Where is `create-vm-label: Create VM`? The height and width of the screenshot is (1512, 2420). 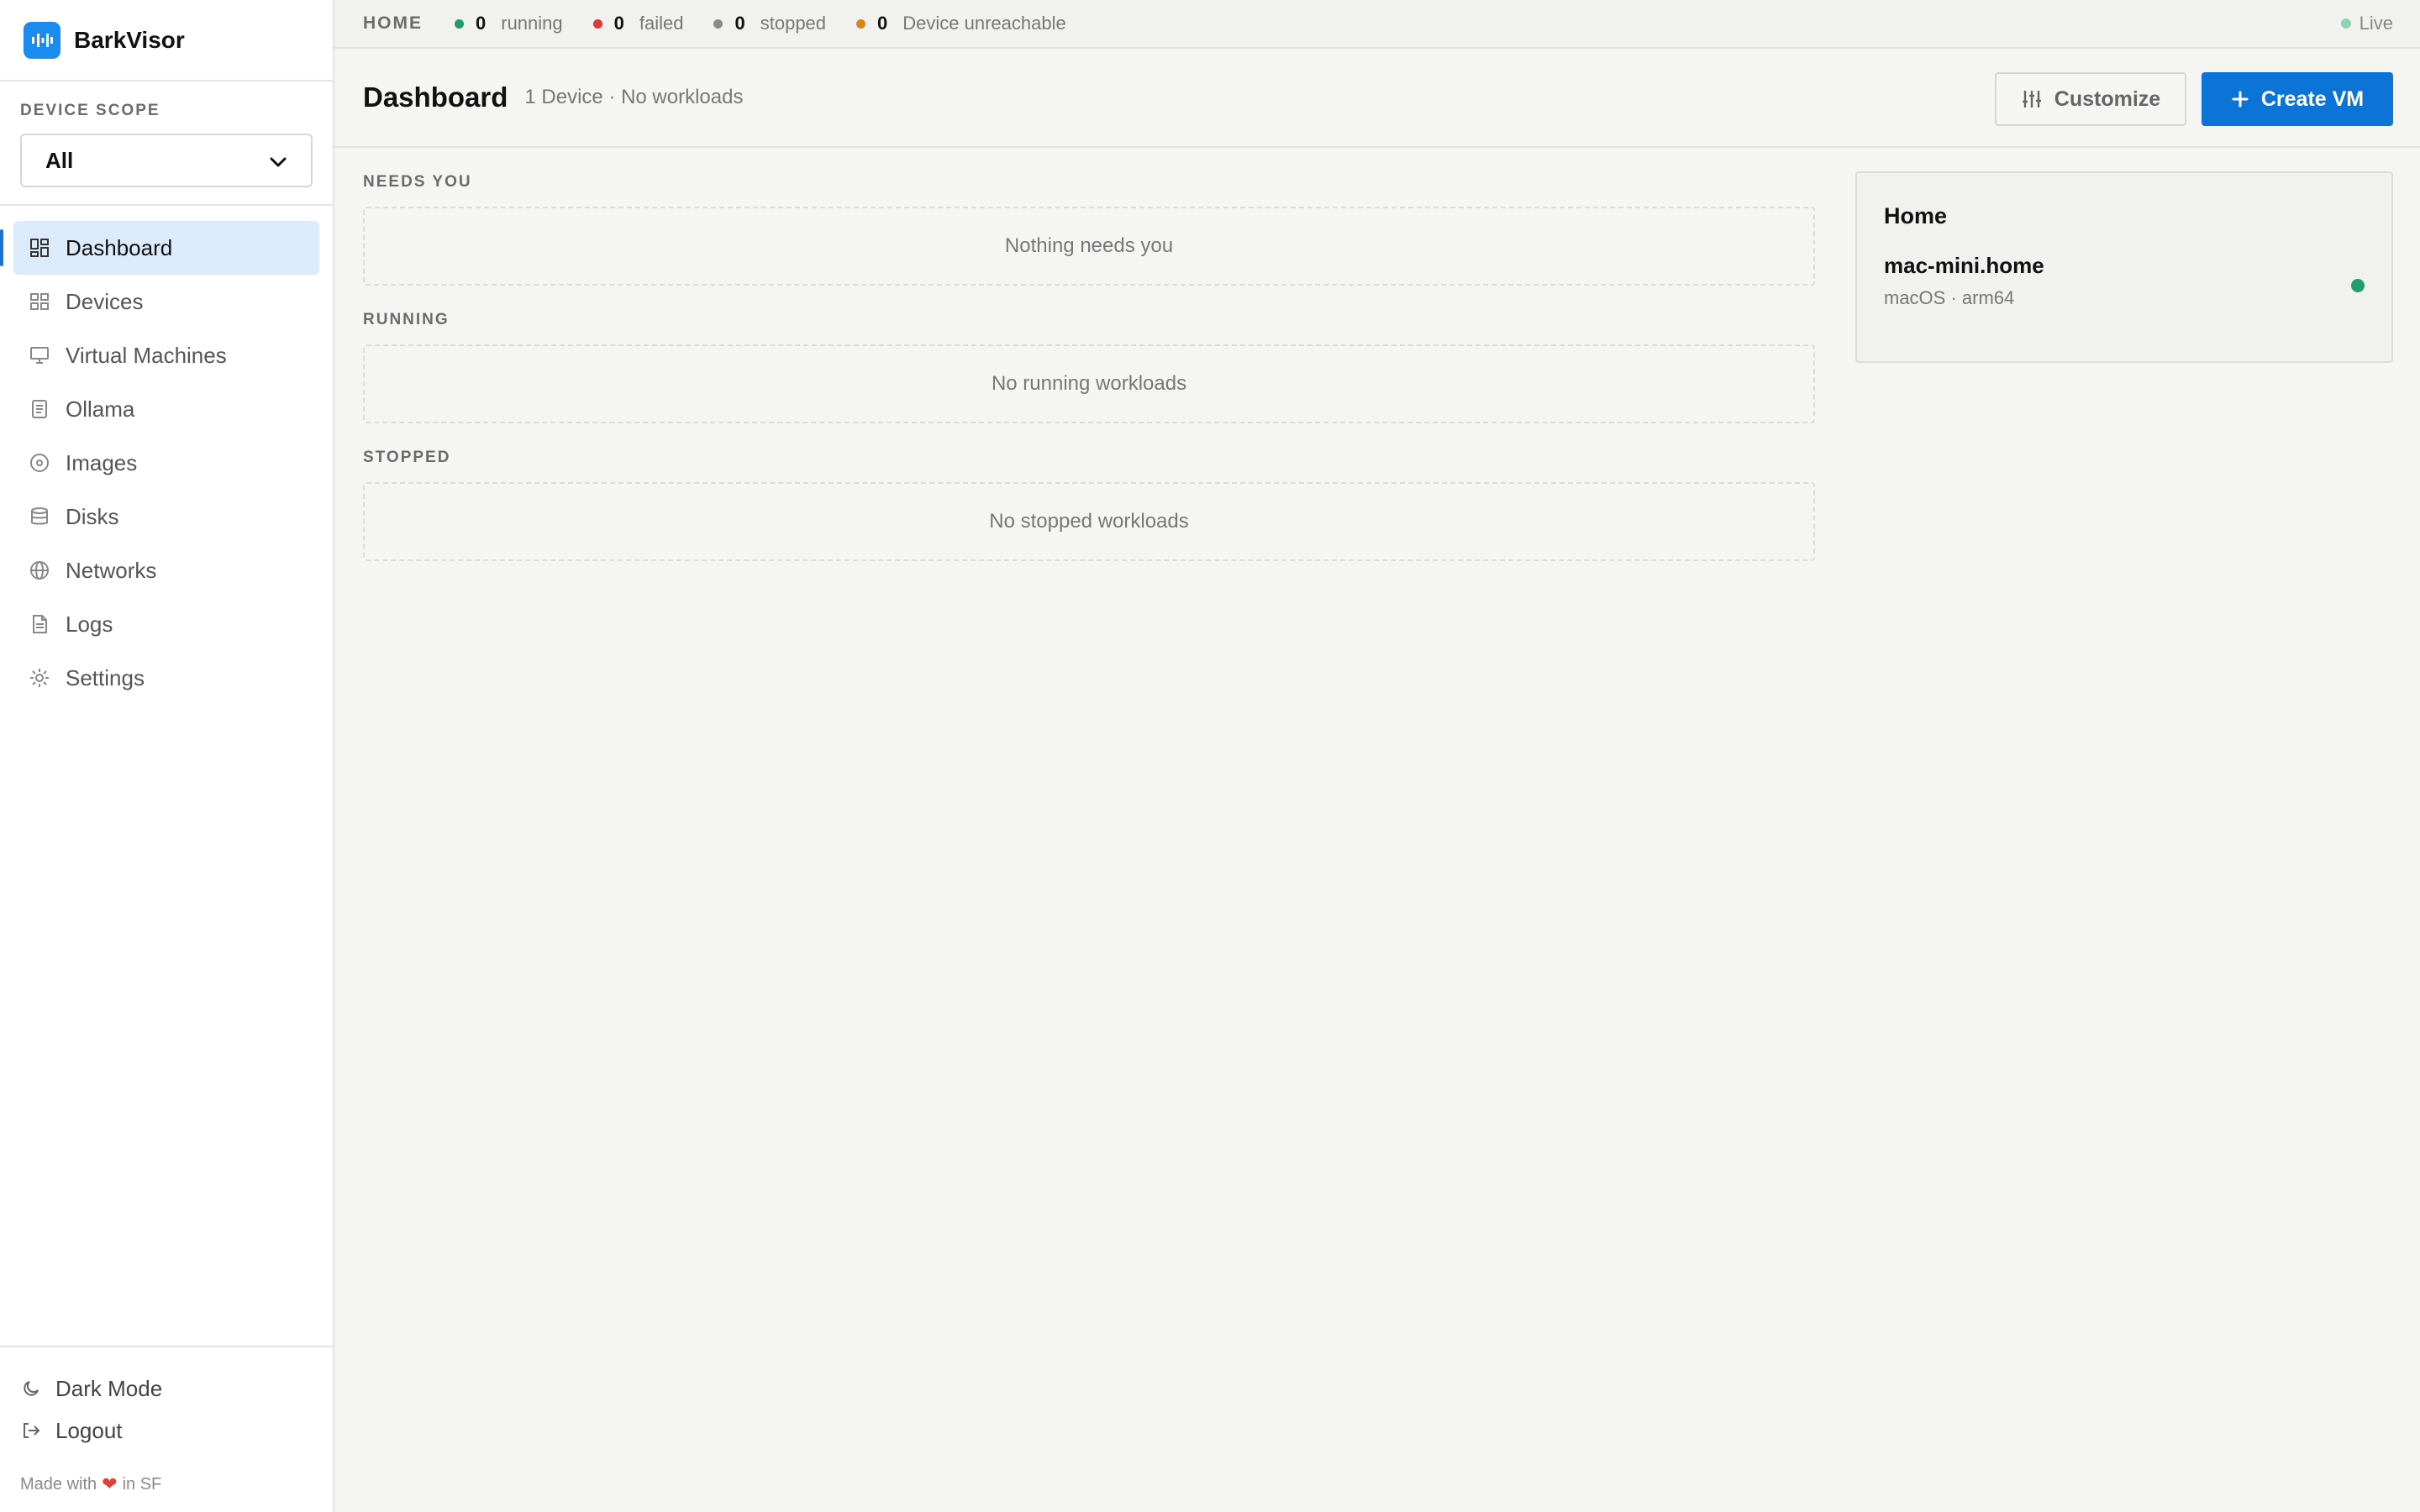 create-vm-label: Create VM is located at coordinates (2312, 99).